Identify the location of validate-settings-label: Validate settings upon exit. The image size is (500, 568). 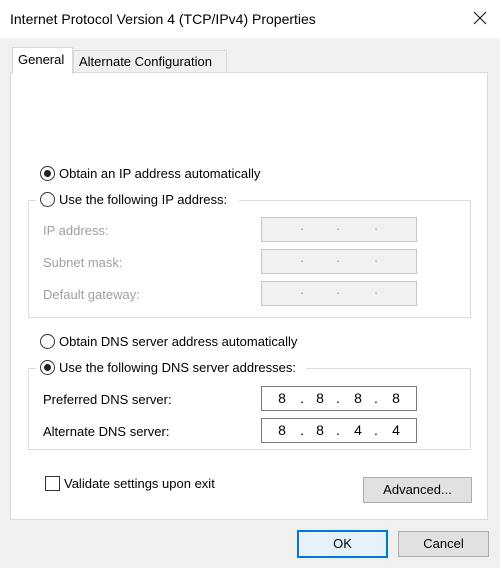
(139, 483).